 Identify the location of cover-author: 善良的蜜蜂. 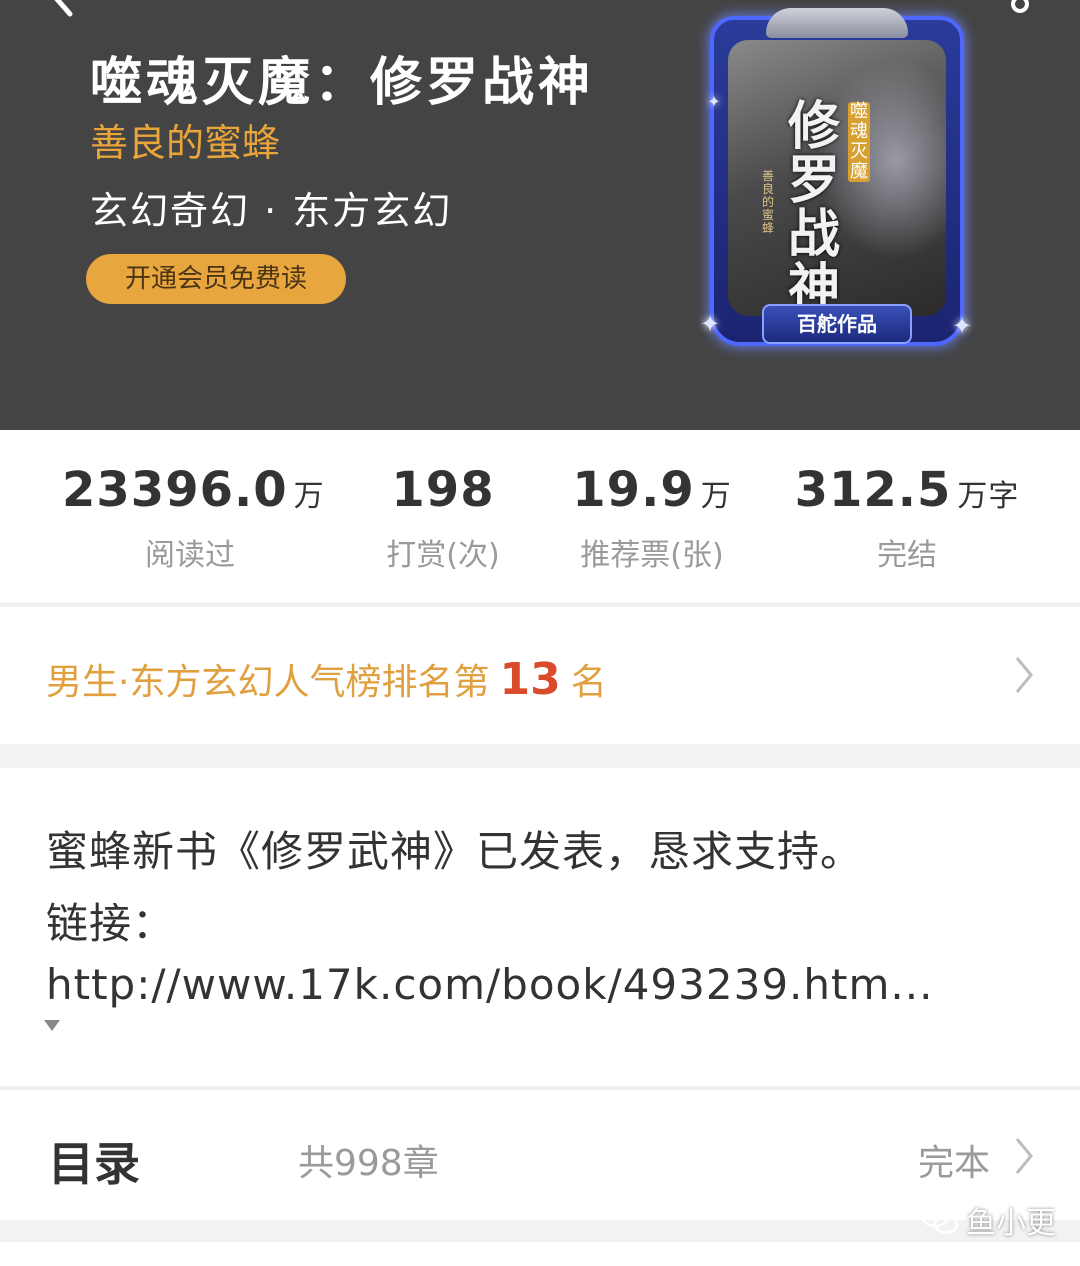
(768, 202).